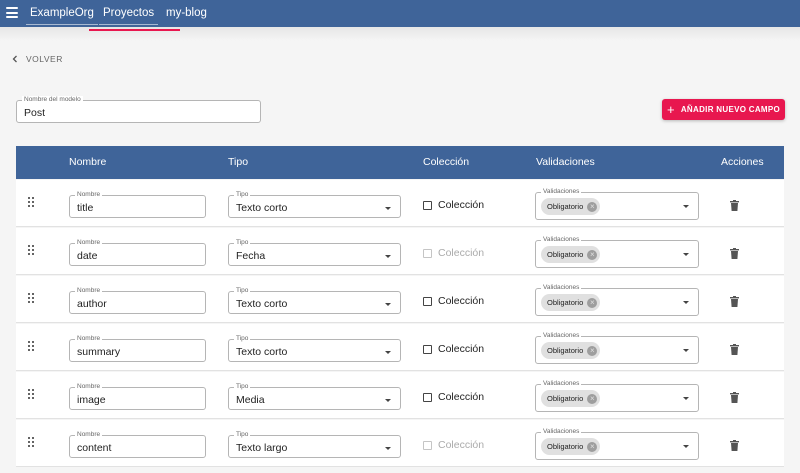  Describe the element at coordinates (251, 256) in the screenshot. I see `field-type-value: Fecha` at that location.